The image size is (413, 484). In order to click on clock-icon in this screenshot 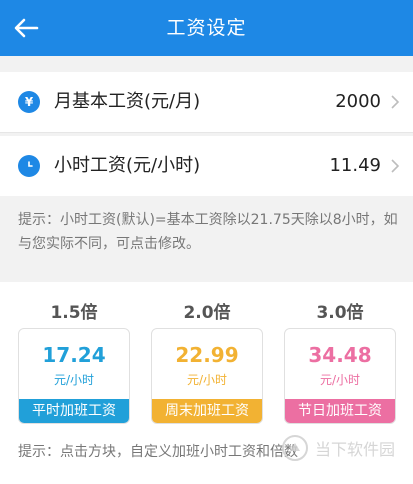, I will do `click(29, 166)`.